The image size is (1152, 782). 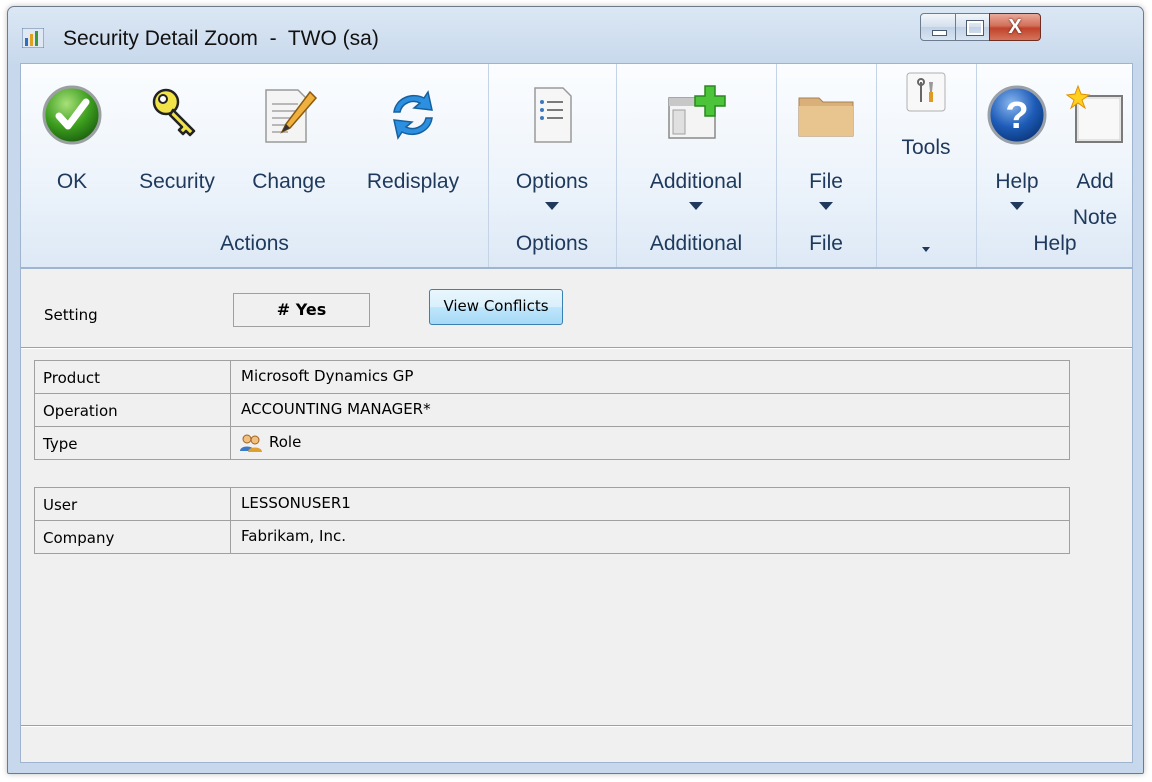 What do you see at coordinates (33, 38) in the screenshot?
I see `app-chart-icon` at bounding box center [33, 38].